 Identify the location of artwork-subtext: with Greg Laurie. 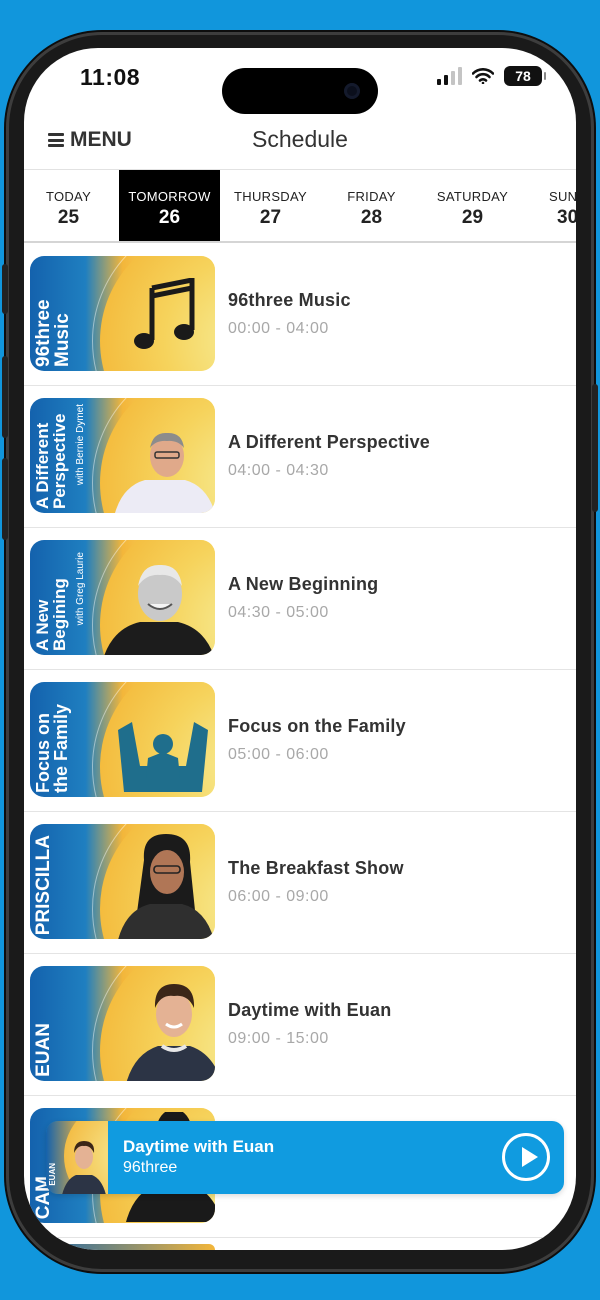
(80, 588).